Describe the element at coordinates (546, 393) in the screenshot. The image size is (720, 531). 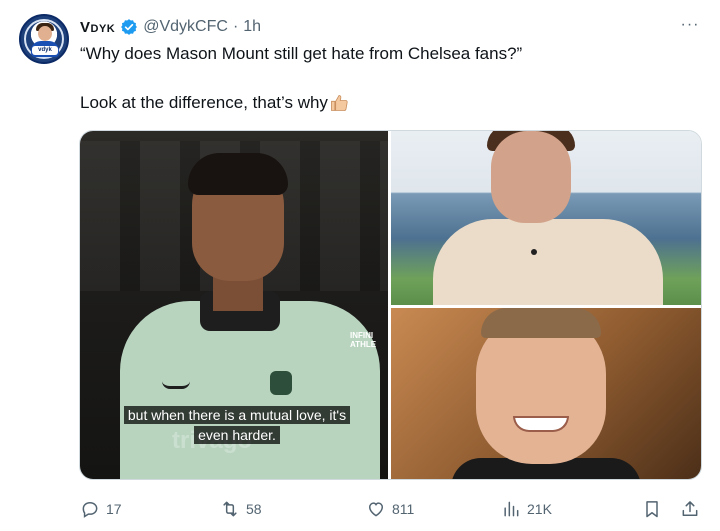
I see `media-image-bottom-right` at that location.